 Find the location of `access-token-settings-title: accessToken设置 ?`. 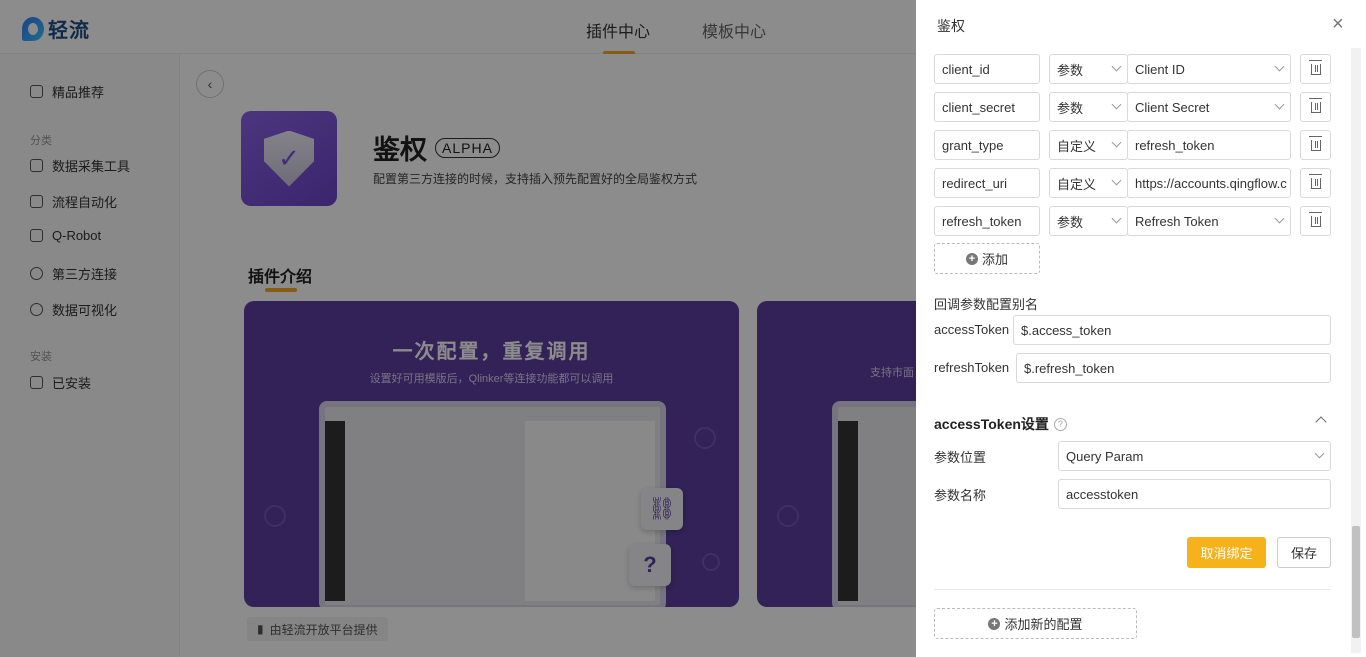

access-token-settings-title: accessToken设置 ? is located at coordinates (1000, 424).